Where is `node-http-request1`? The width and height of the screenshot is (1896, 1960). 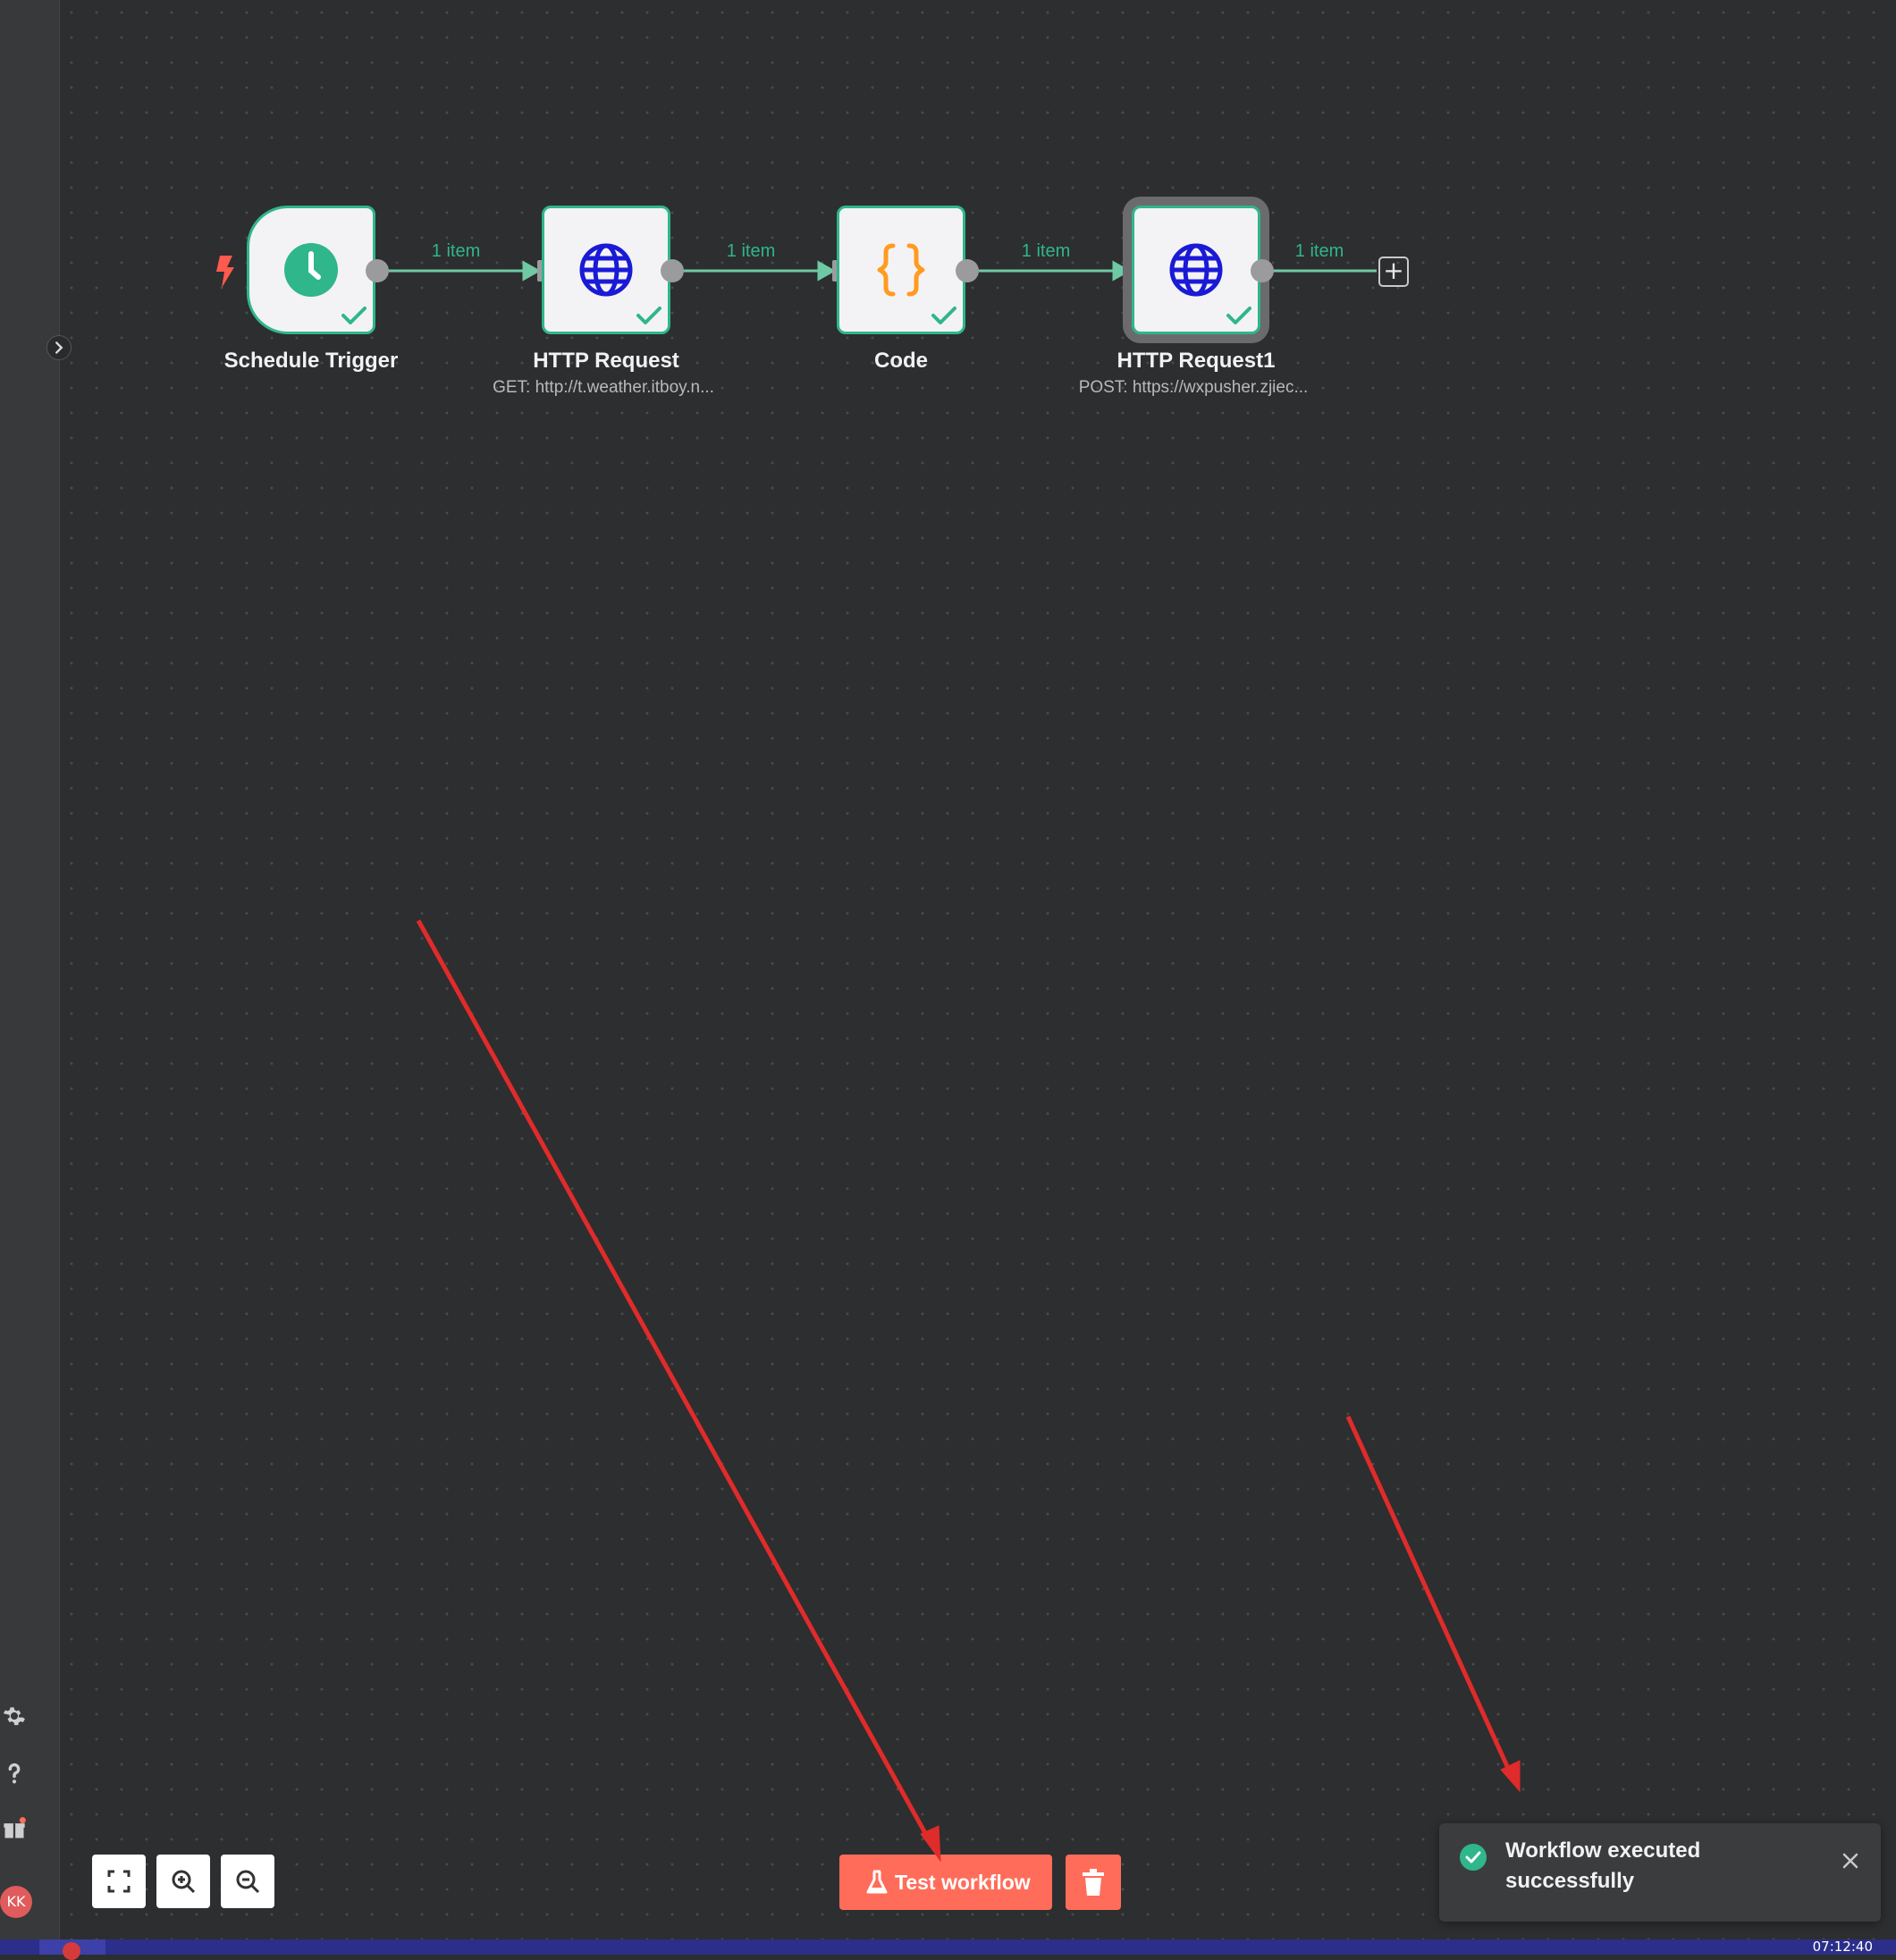 node-http-request1 is located at coordinates (1196, 270).